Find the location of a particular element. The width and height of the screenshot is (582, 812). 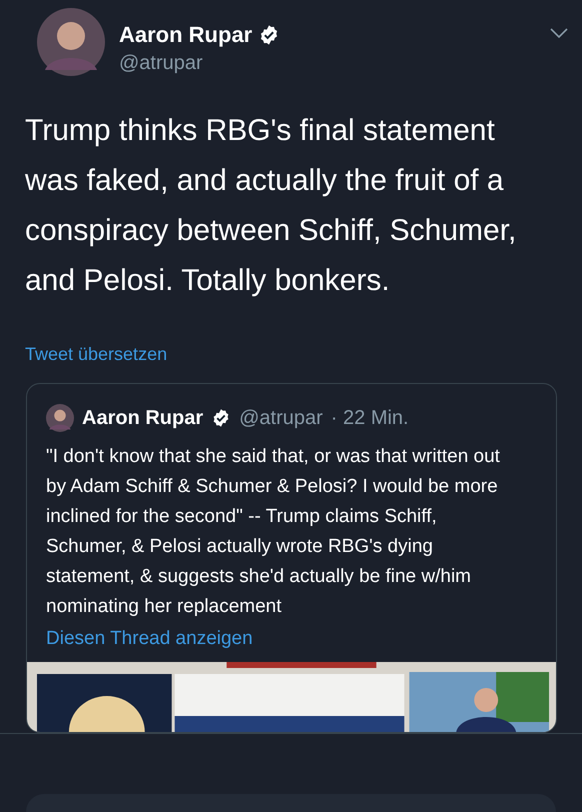

quoted-tweet-time: · 22 Min. is located at coordinates (369, 418).